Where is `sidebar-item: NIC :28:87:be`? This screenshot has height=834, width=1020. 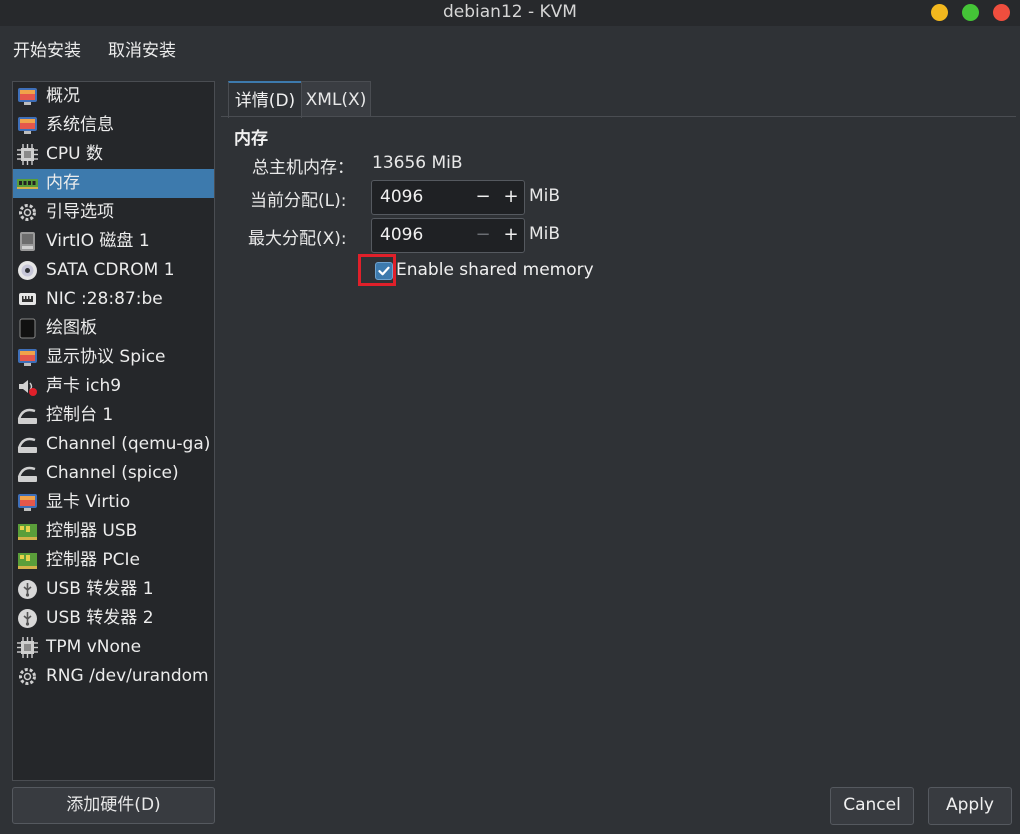 sidebar-item: NIC :28:87:be is located at coordinates (113, 299).